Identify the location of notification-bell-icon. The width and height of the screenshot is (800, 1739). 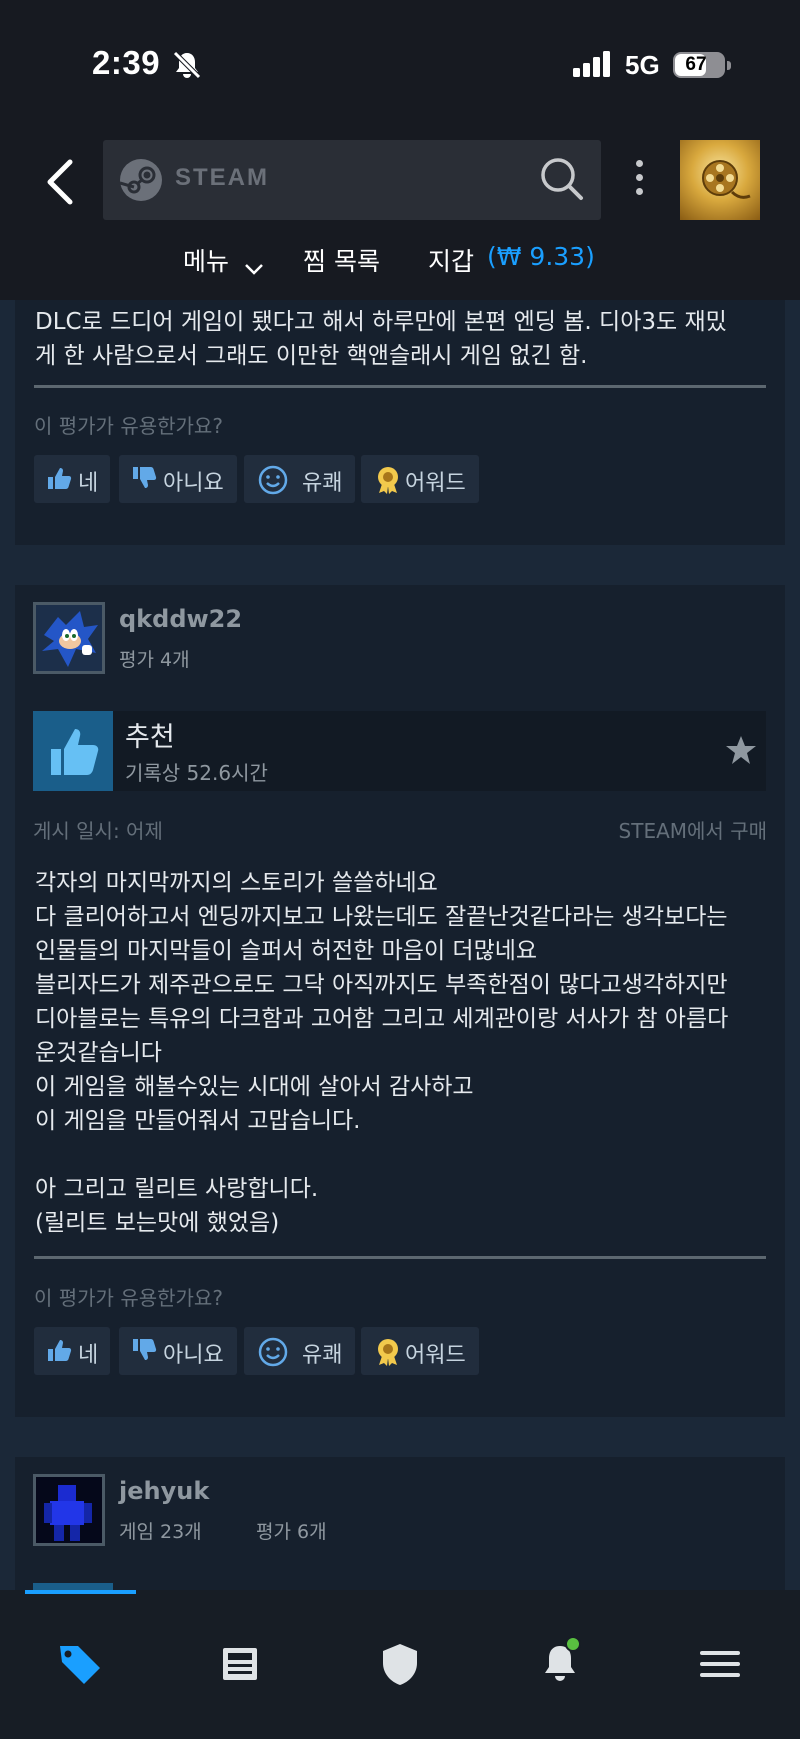
(563, 1658).